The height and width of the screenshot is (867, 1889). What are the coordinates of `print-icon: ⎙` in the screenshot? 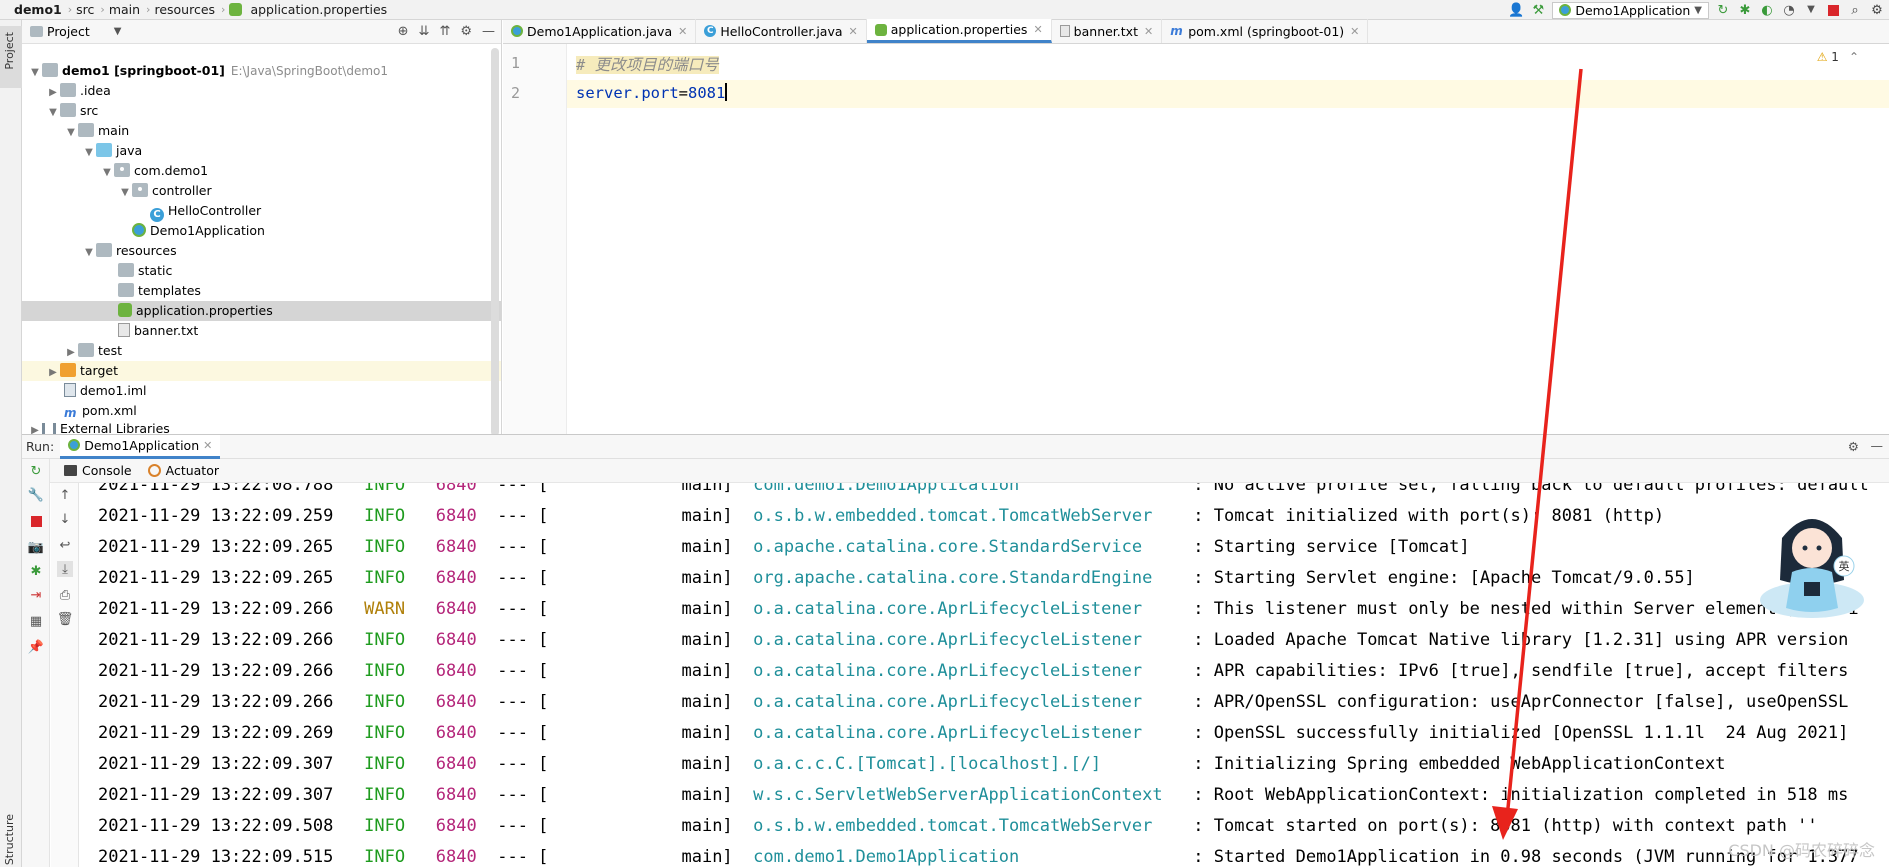 It's located at (65, 595).